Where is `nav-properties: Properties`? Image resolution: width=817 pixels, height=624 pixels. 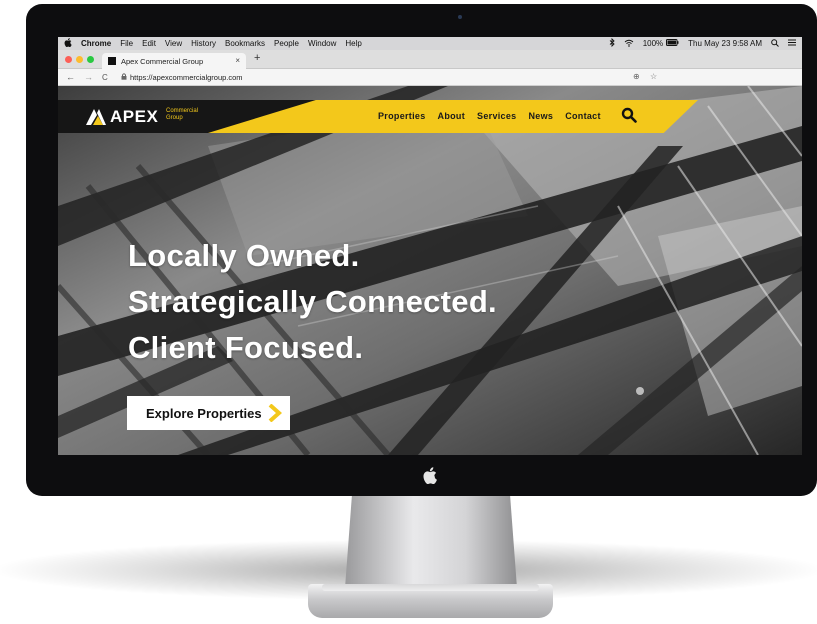 nav-properties: Properties is located at coordinates (402, 116).